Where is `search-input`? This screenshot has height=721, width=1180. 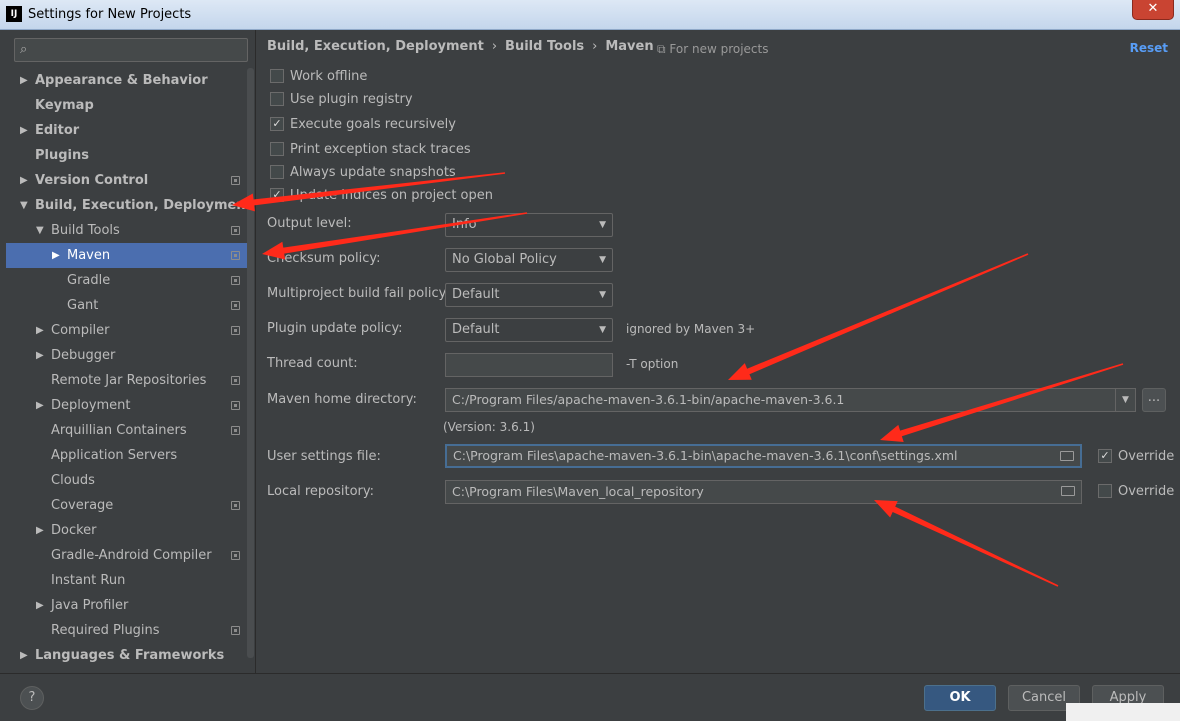 search-input is located at coordinates (139, 50).